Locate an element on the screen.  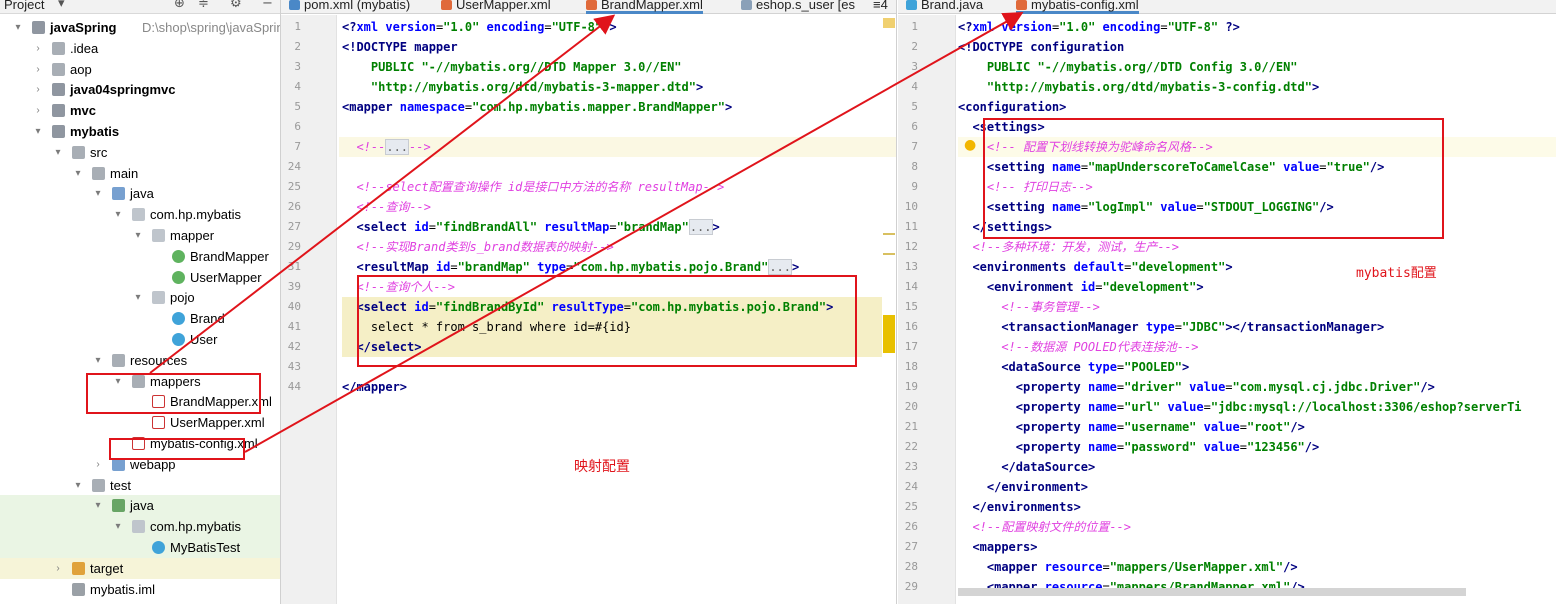
code-line: <environments default="development"> is located at coordinates (1102, 267).